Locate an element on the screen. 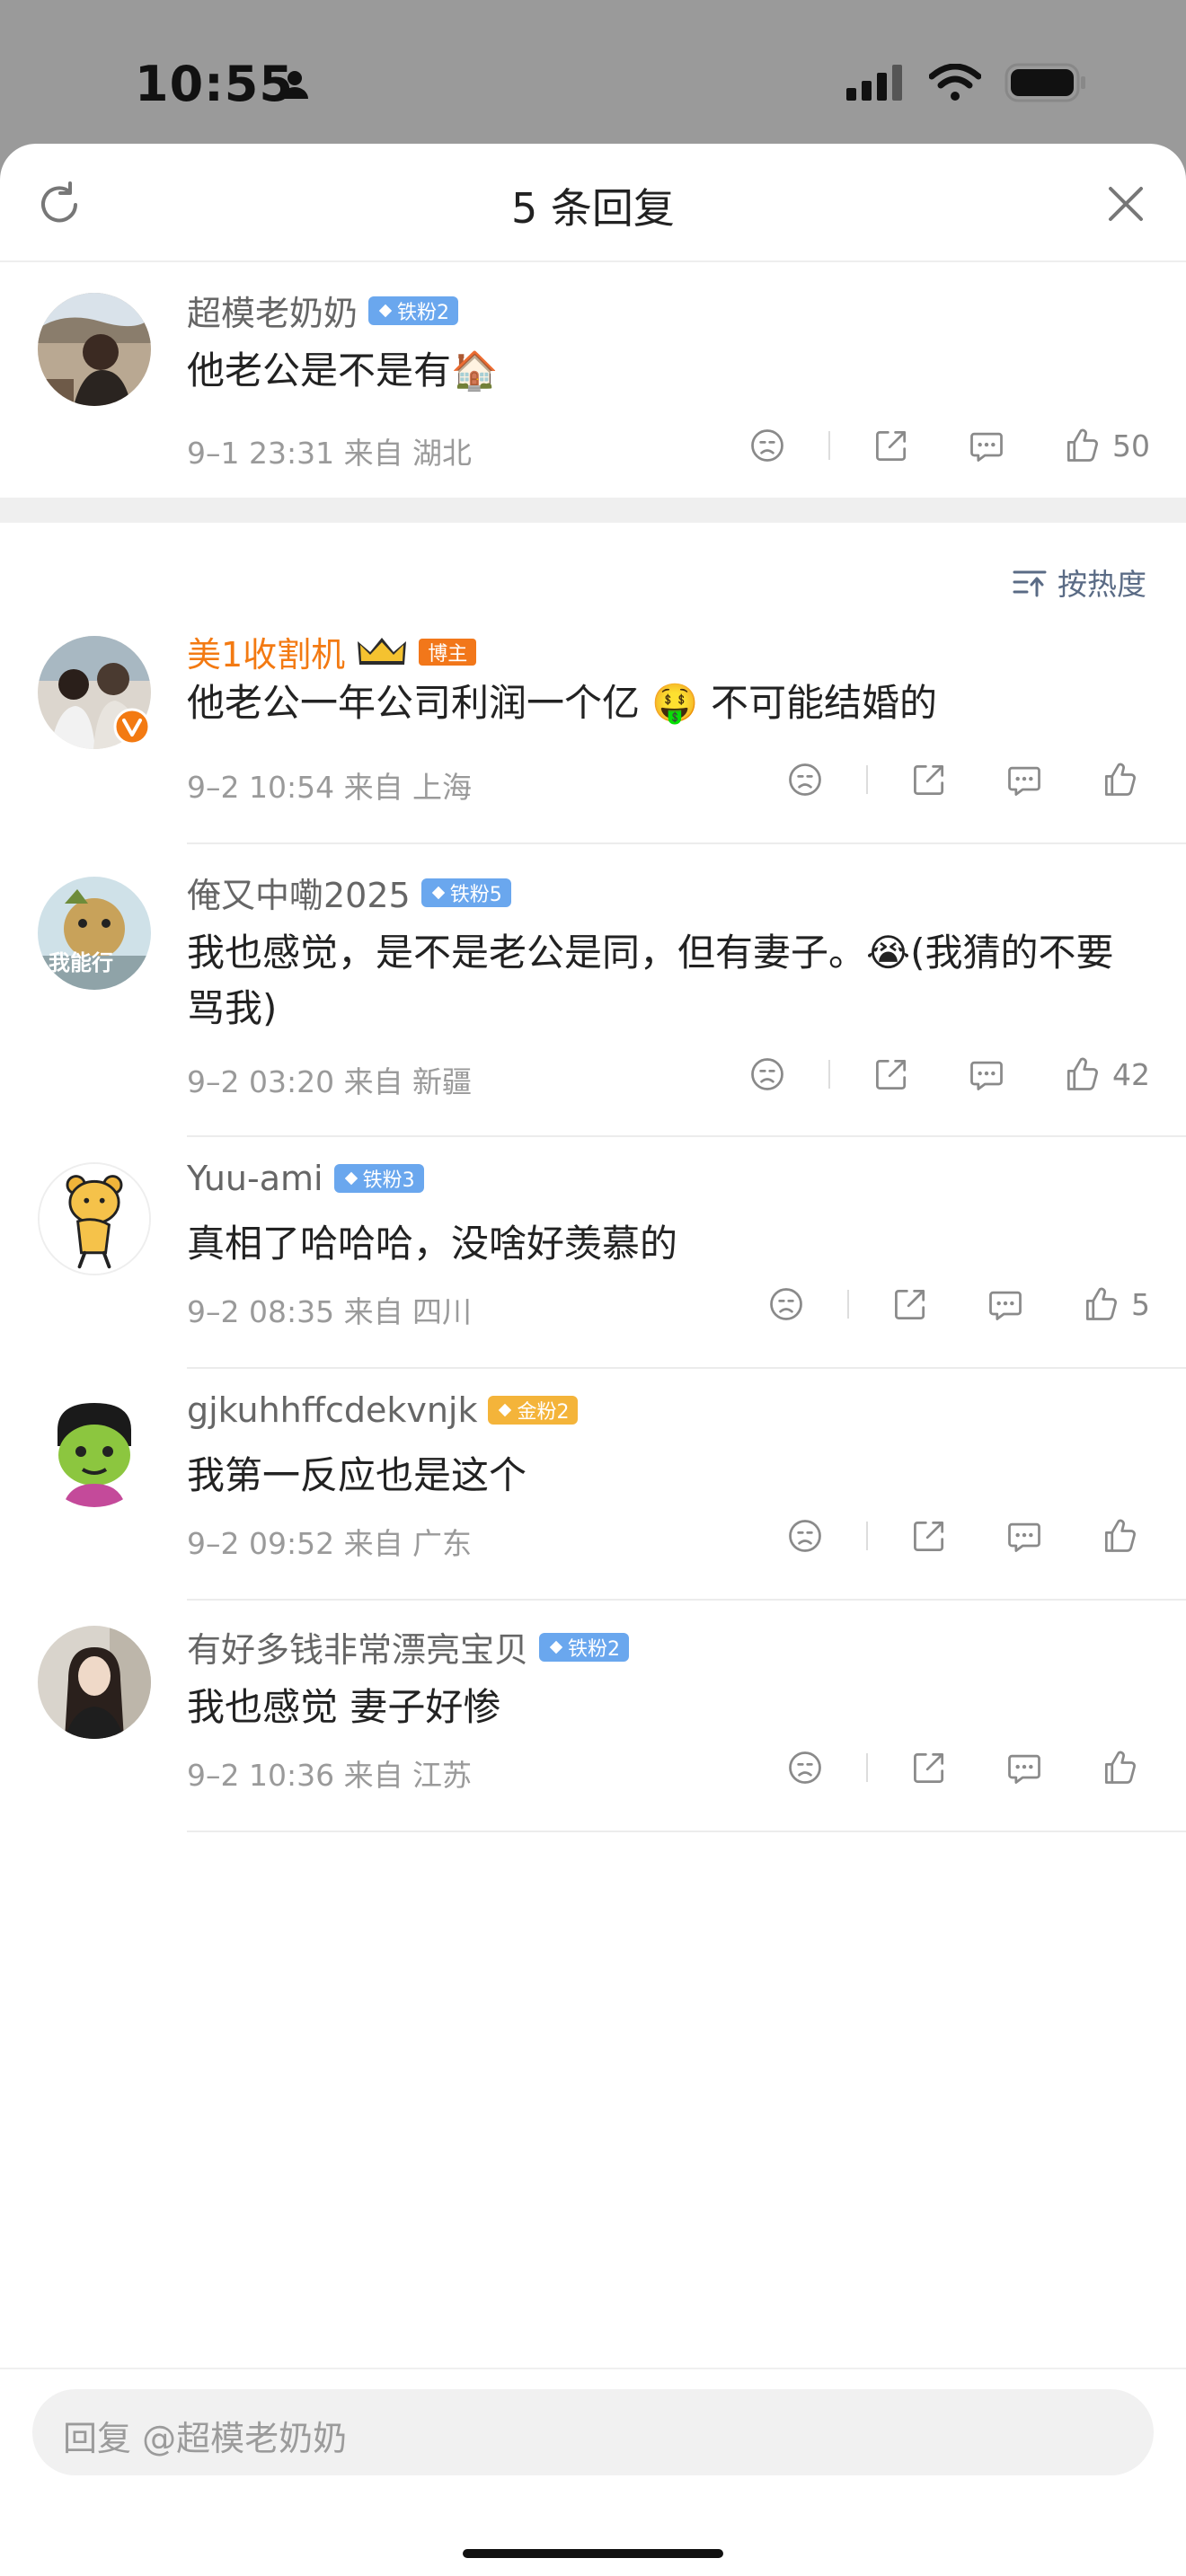 This screenshot has height=2576, width=1186. battery-icon is located at coordinates (1045, 82).